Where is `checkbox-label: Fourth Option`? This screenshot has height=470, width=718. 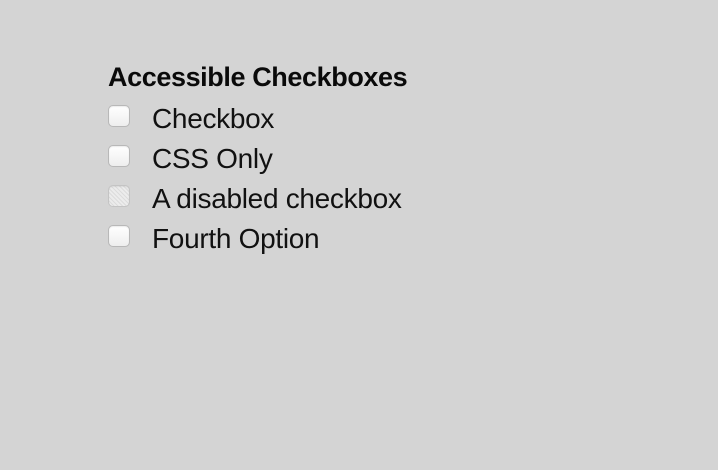
checkbox-label: Fourth Option is located at coordinates (236, 239).